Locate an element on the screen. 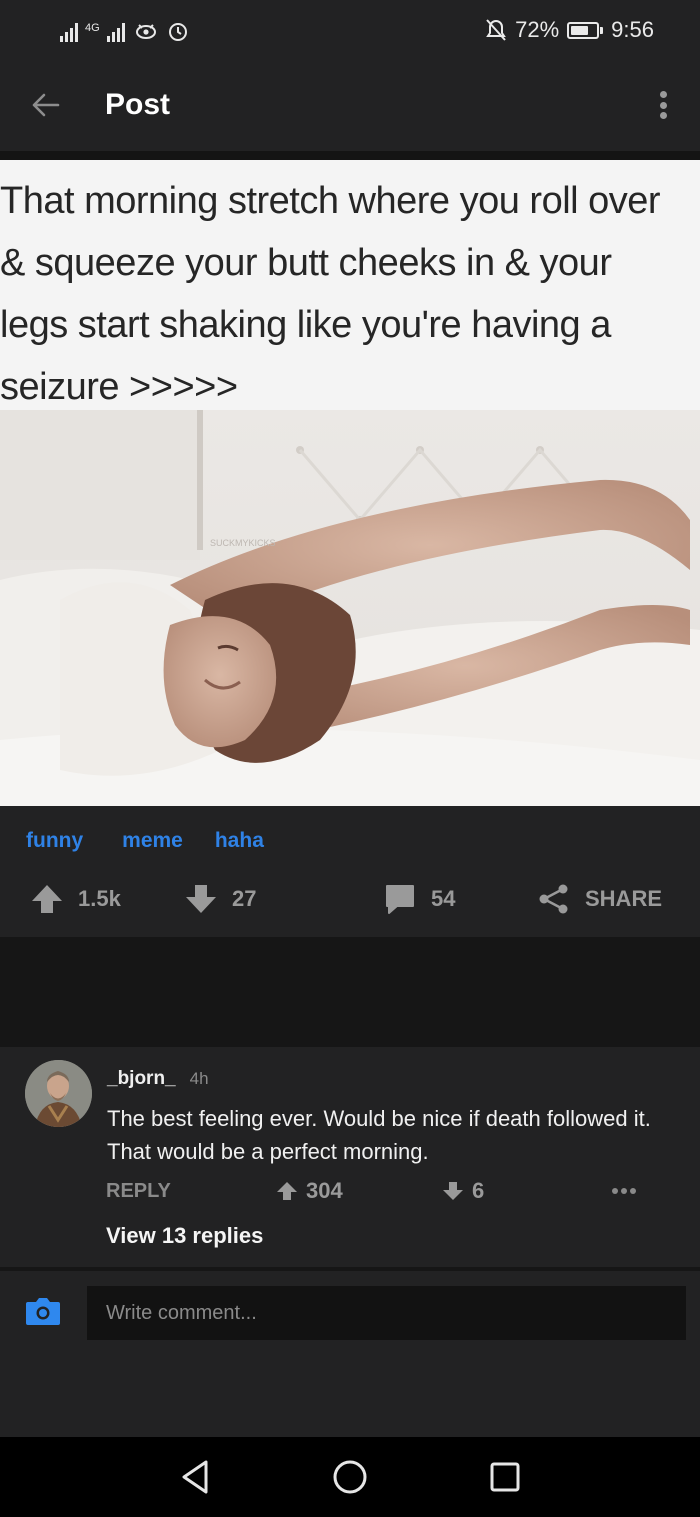 This screenshot has width=700, height=1517. nav-recents-icon is located at coordinates (505, 1477).